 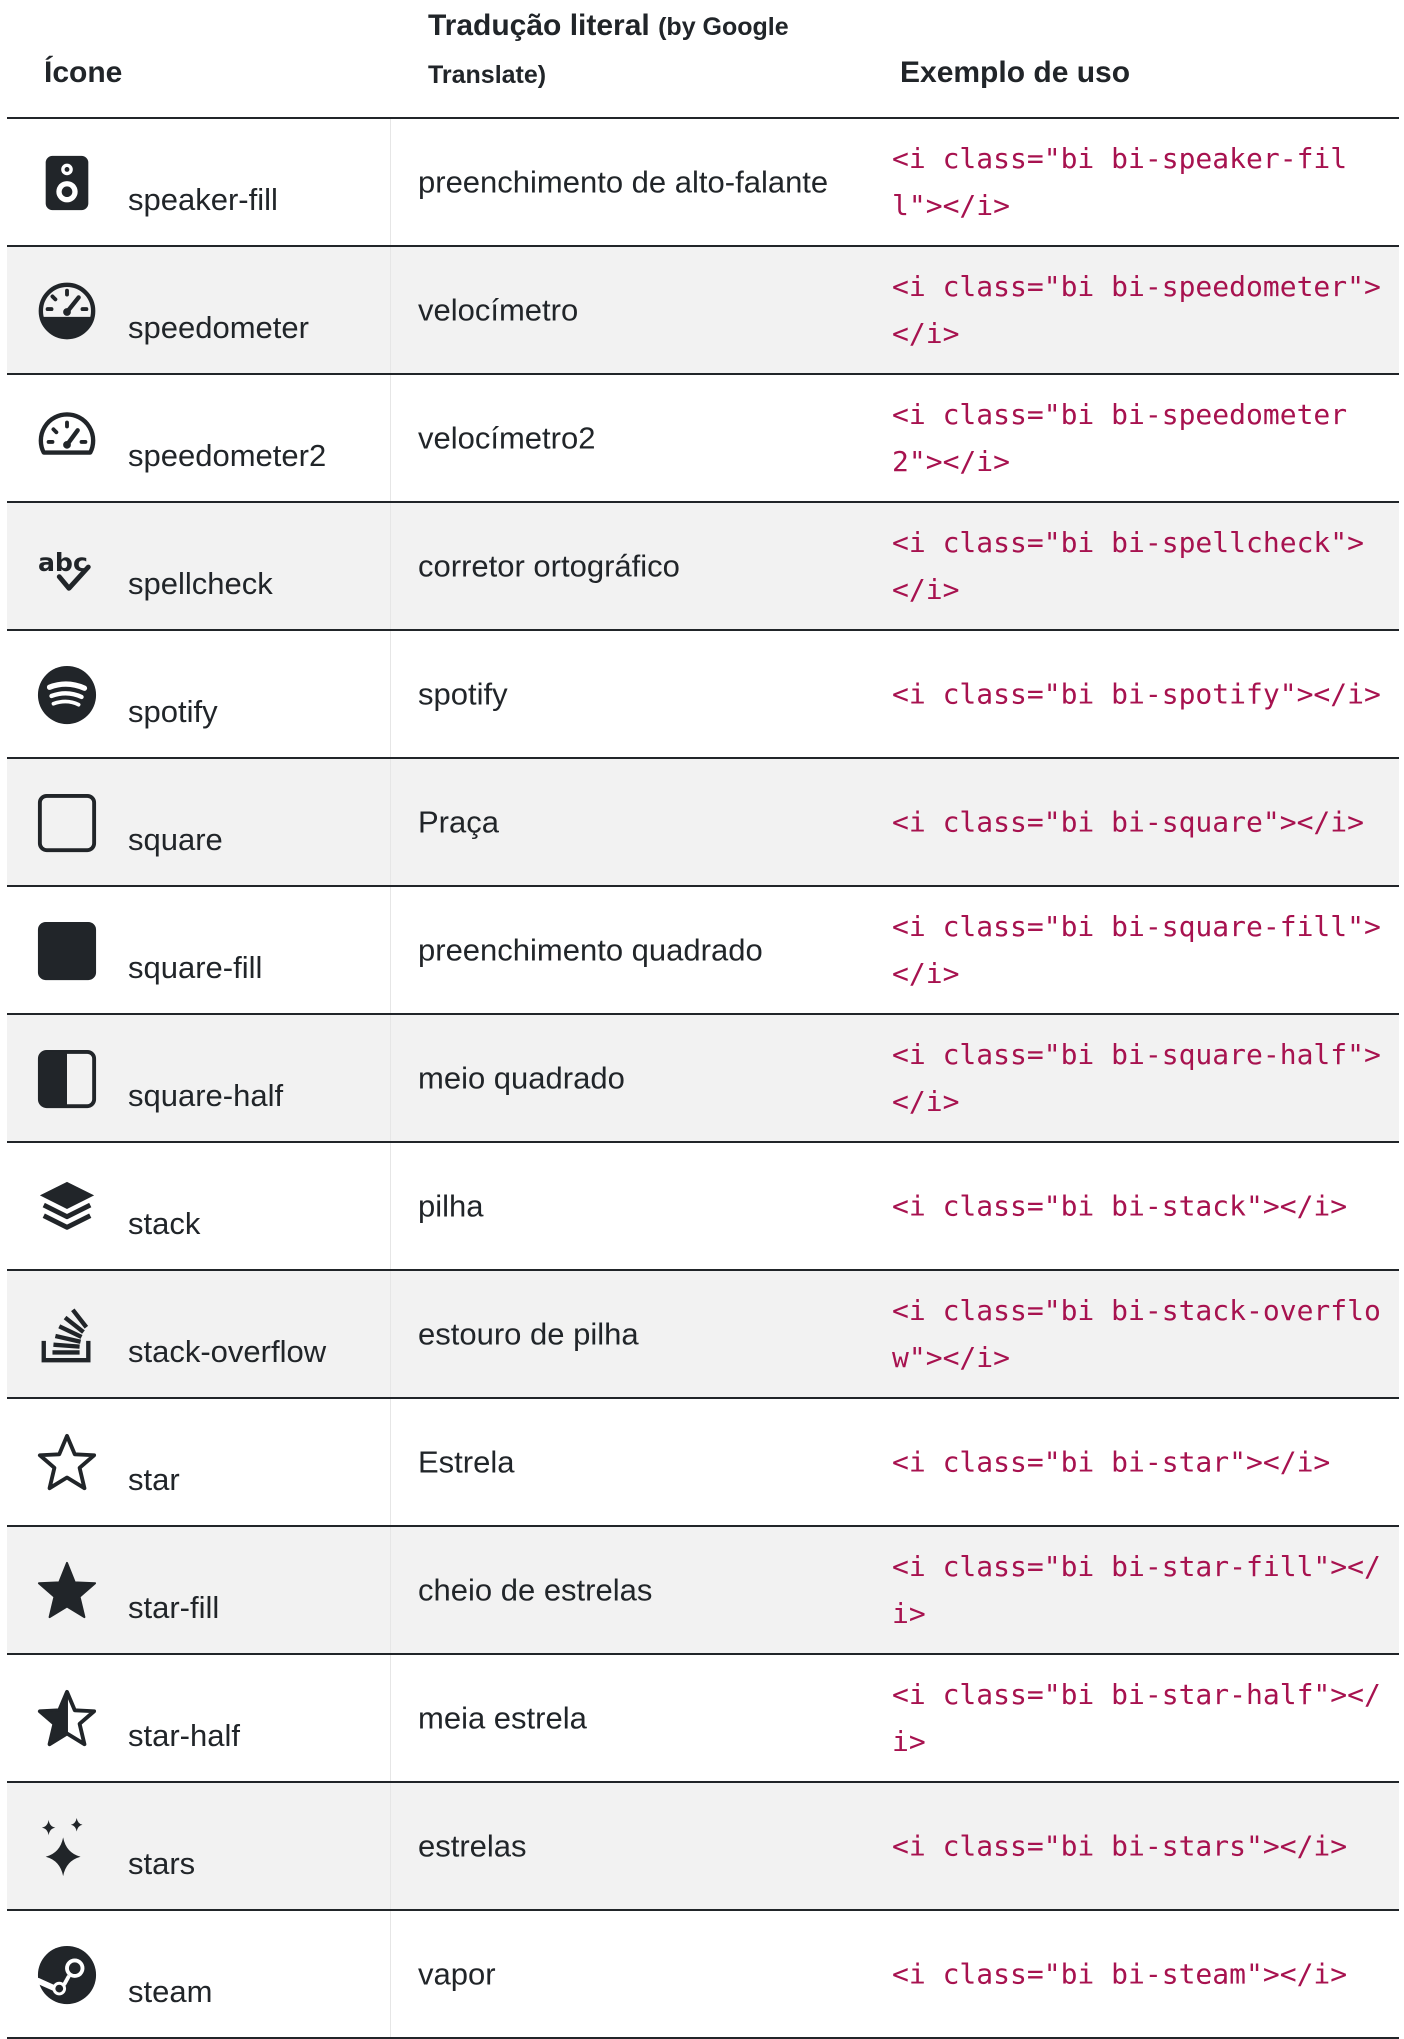 What do you see at coordinates (206, 1095) in the screenshot?
I see `icon-name: square-half` at bounding box center [206, 1095].